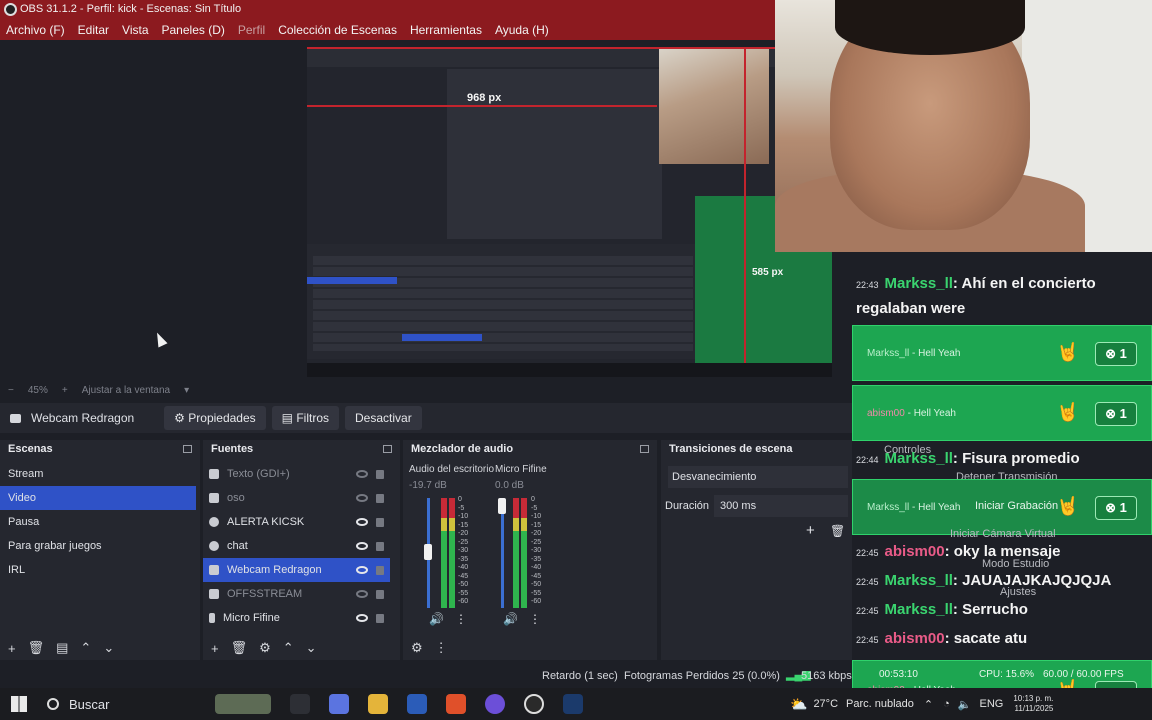 The height and width of the screenshot is (720, 1152). Describe the element at coordinates (35, 30) in the screenshot. I see `menu-file: Archivo (F)` at that location.